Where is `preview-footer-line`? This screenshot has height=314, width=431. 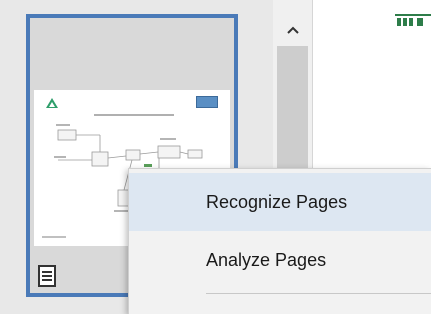
preview-footer-line is located at coordinates (54, 237).